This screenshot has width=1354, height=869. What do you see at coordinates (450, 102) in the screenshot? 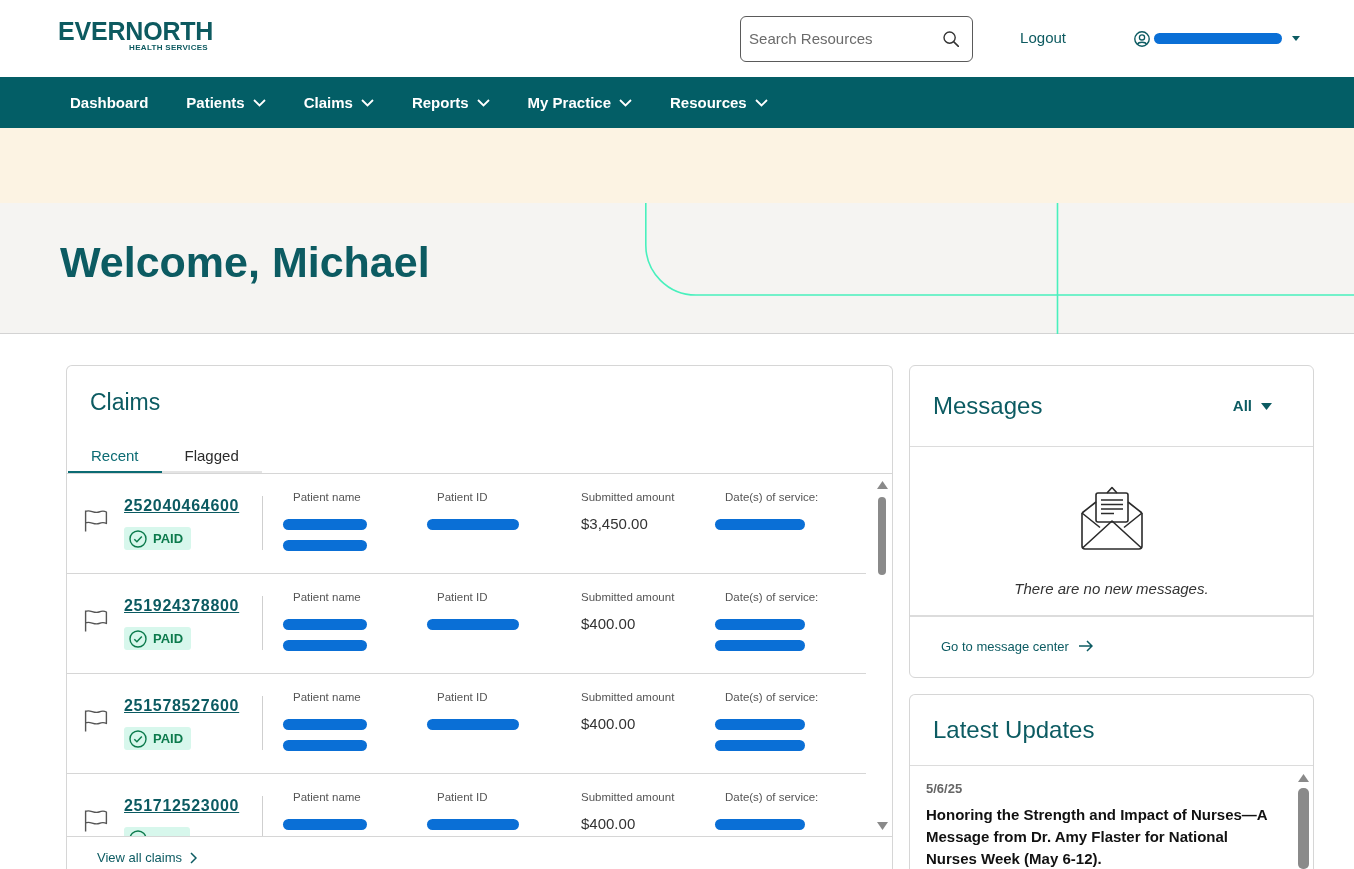
I see `nav-link: Reports` at bounding box center [450, 102].